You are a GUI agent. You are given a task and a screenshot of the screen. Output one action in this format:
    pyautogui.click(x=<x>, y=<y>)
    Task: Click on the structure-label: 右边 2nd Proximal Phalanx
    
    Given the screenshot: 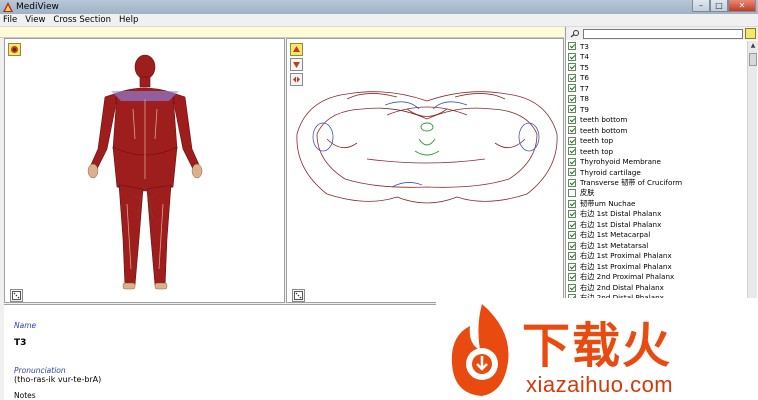 What is the action you would take?
    pyautogui.click(x=627, y=277)
    